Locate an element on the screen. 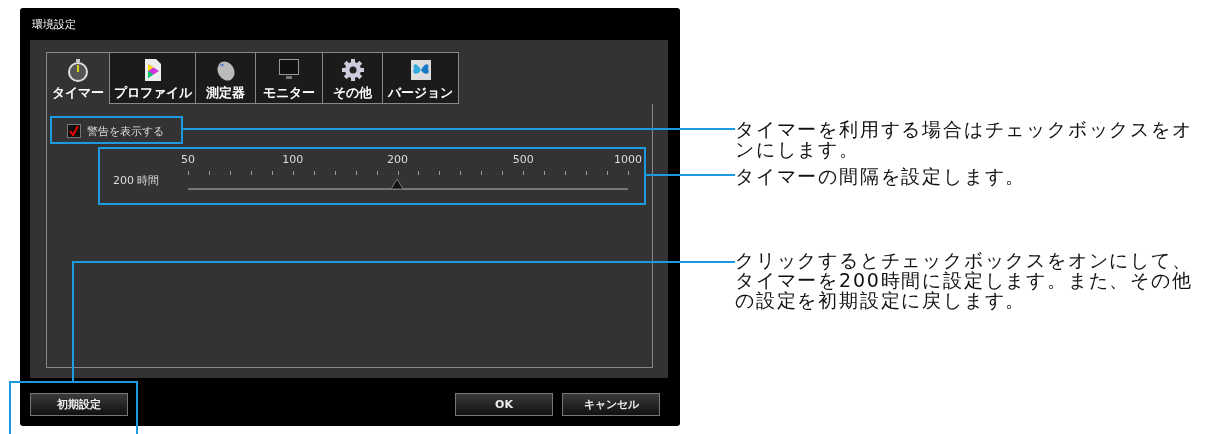 The width and height of the screenshot is (1215, 434). tab: 測定器 is located at coordinates (226, 78).